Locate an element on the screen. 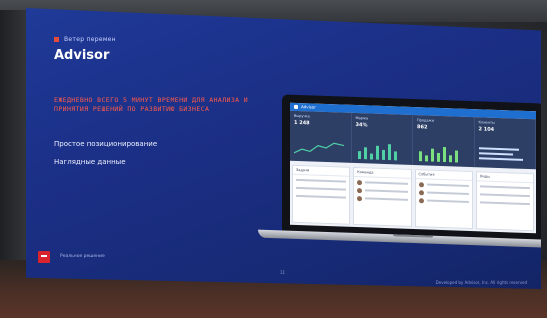 Image resolution: width=547 pixels, height=318 pixels. panel: Команда is located at coordinates (382, 196).